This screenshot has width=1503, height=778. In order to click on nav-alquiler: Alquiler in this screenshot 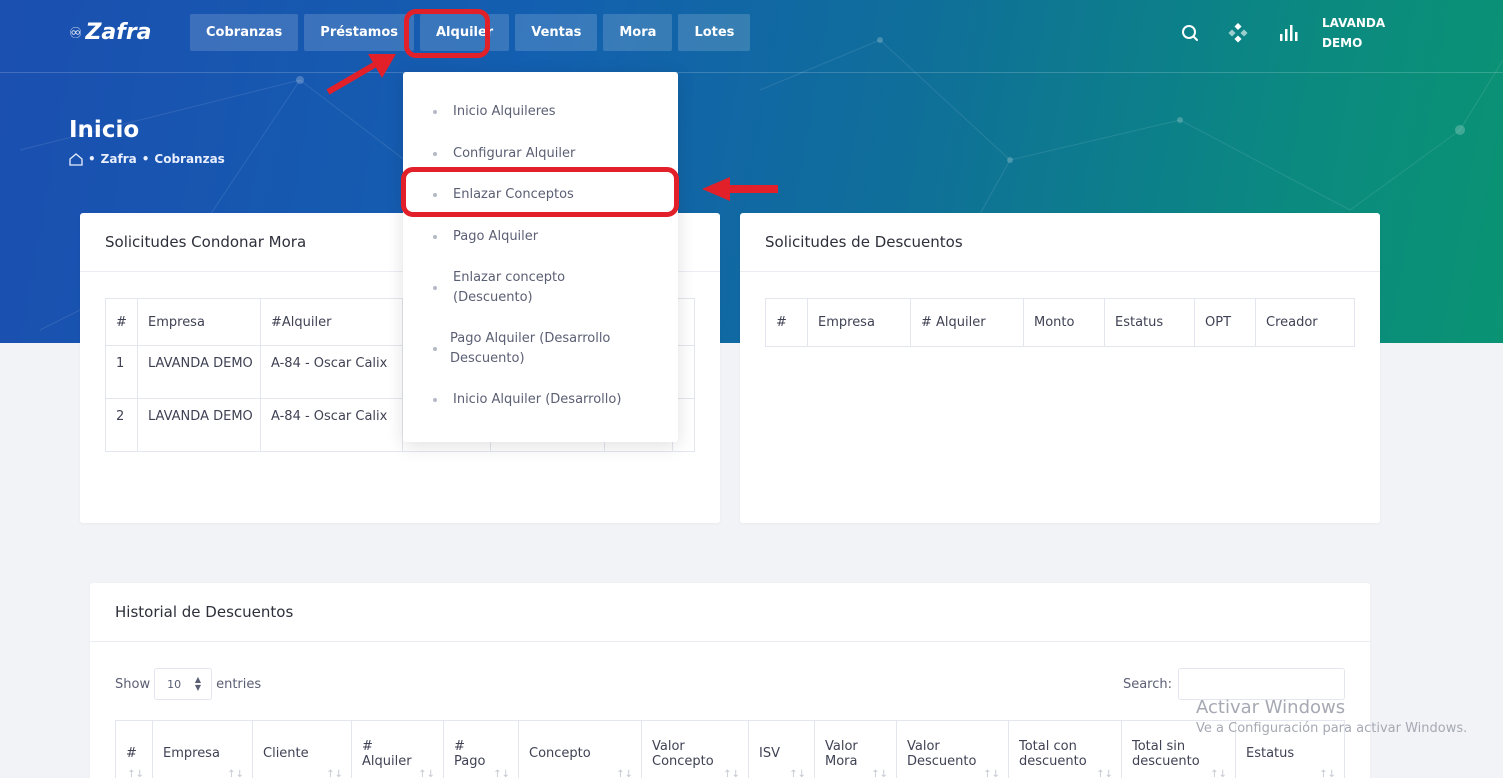, I will do `click(465, 32)`.